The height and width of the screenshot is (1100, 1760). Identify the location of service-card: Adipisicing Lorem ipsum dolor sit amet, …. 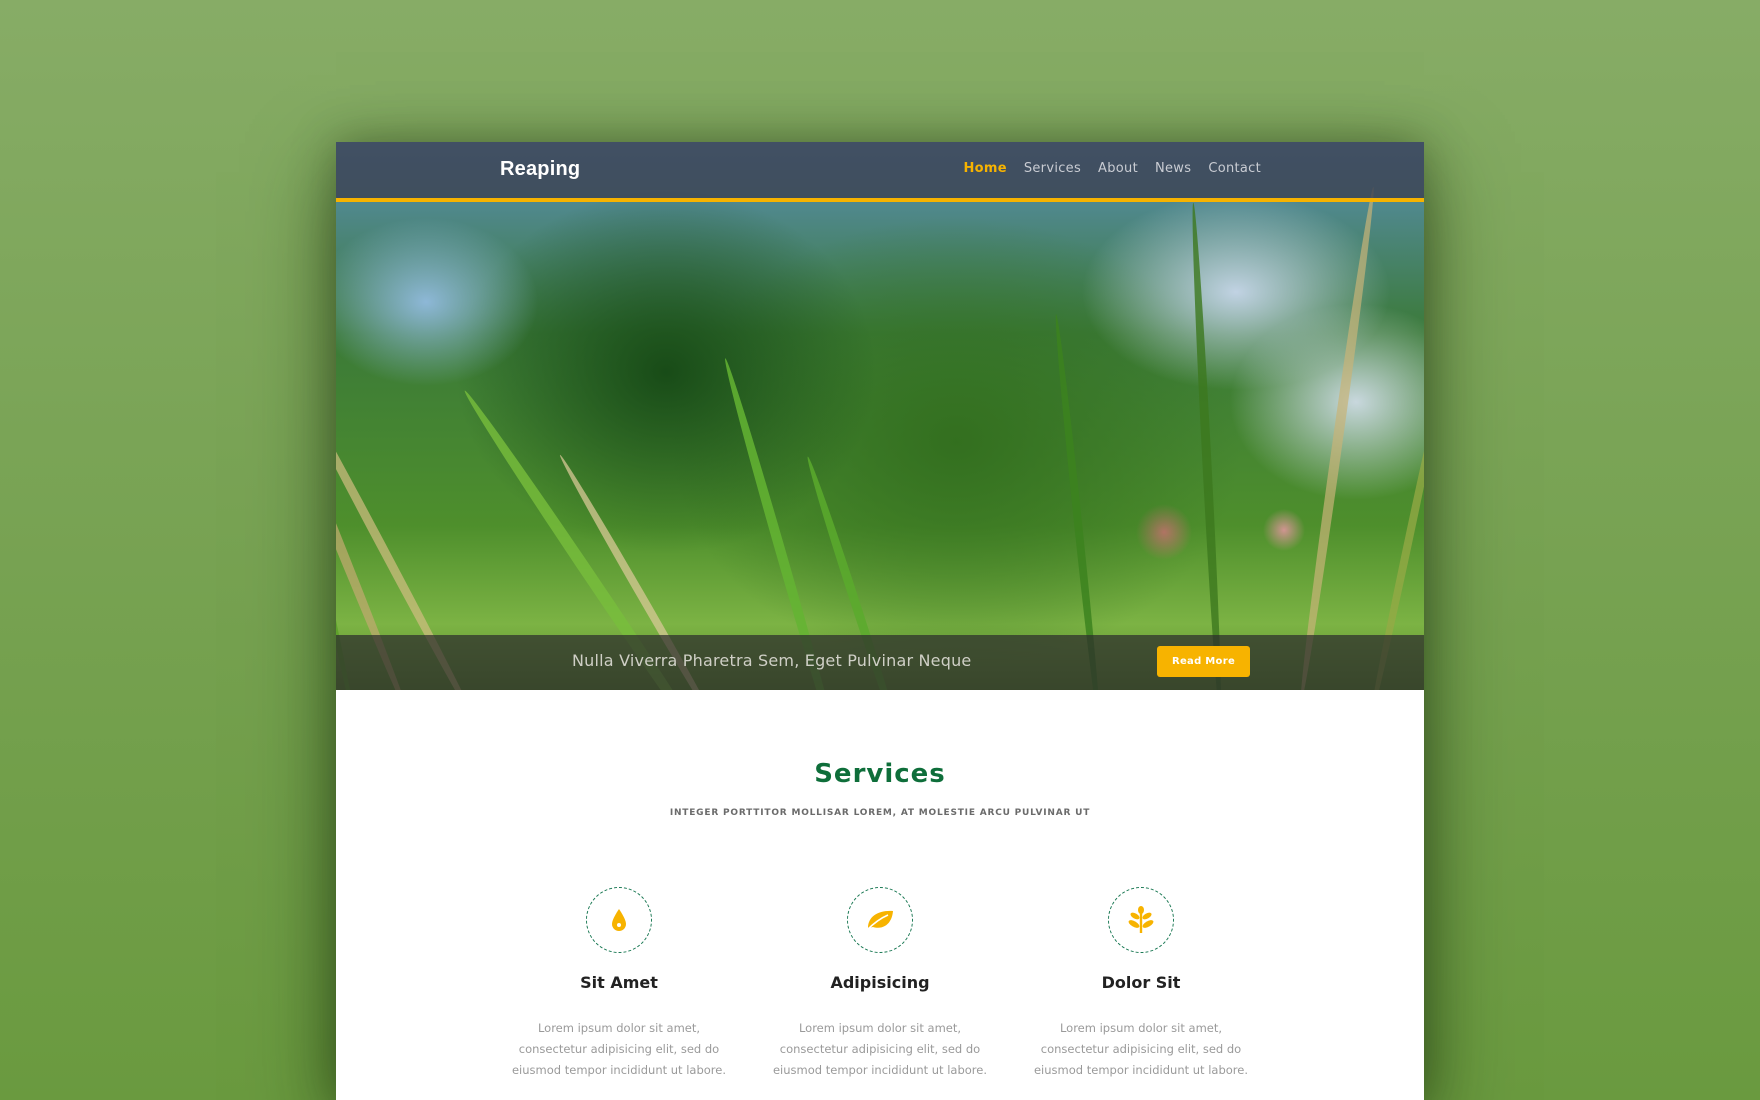
(880, 984).